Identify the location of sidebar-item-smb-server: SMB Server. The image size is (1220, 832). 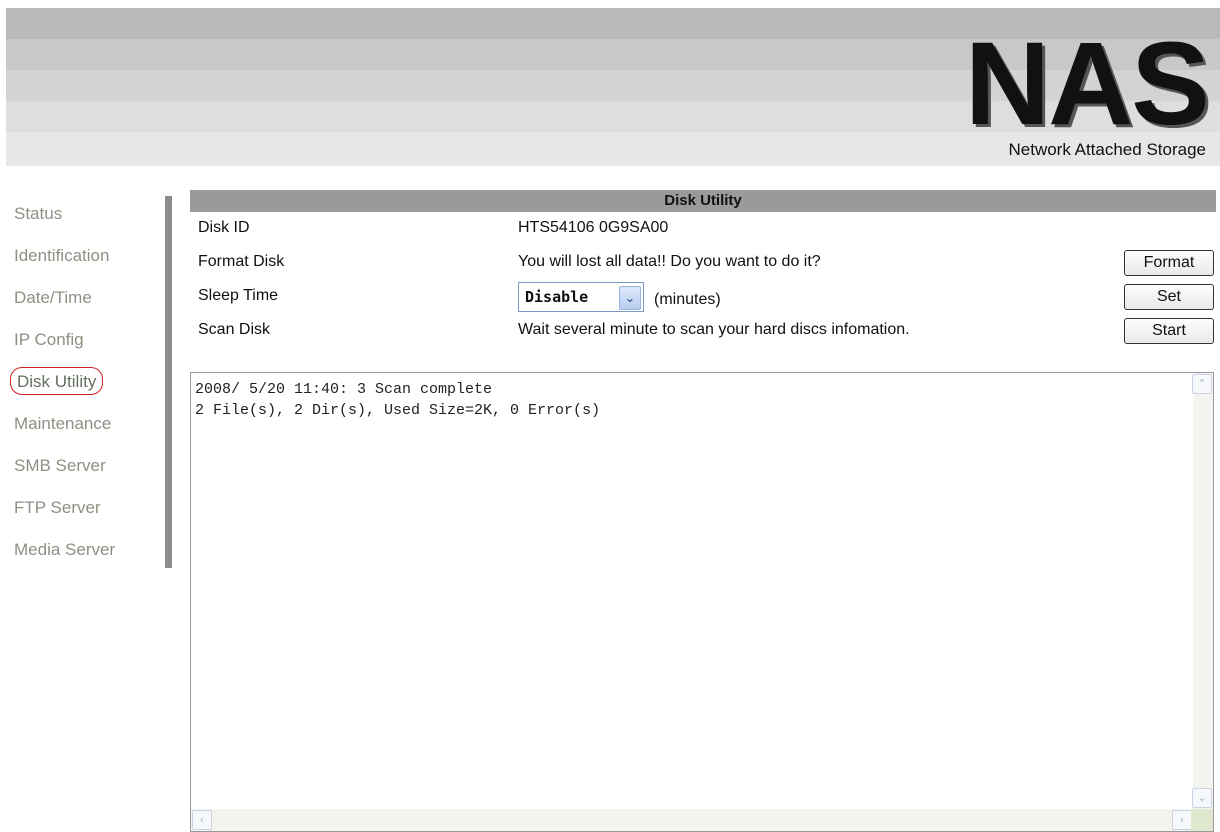
(89, 469).